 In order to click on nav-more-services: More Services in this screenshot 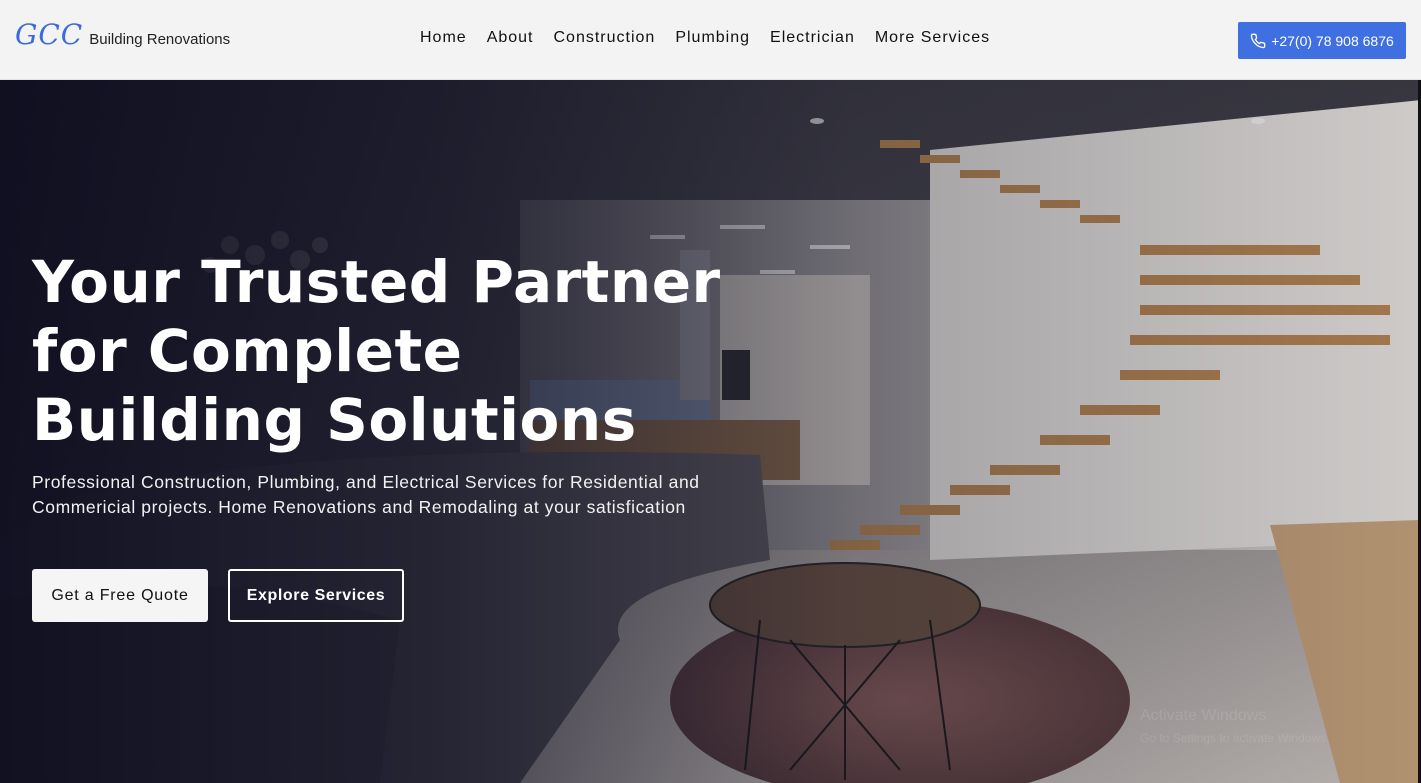, I will do `click(932, 38)`.